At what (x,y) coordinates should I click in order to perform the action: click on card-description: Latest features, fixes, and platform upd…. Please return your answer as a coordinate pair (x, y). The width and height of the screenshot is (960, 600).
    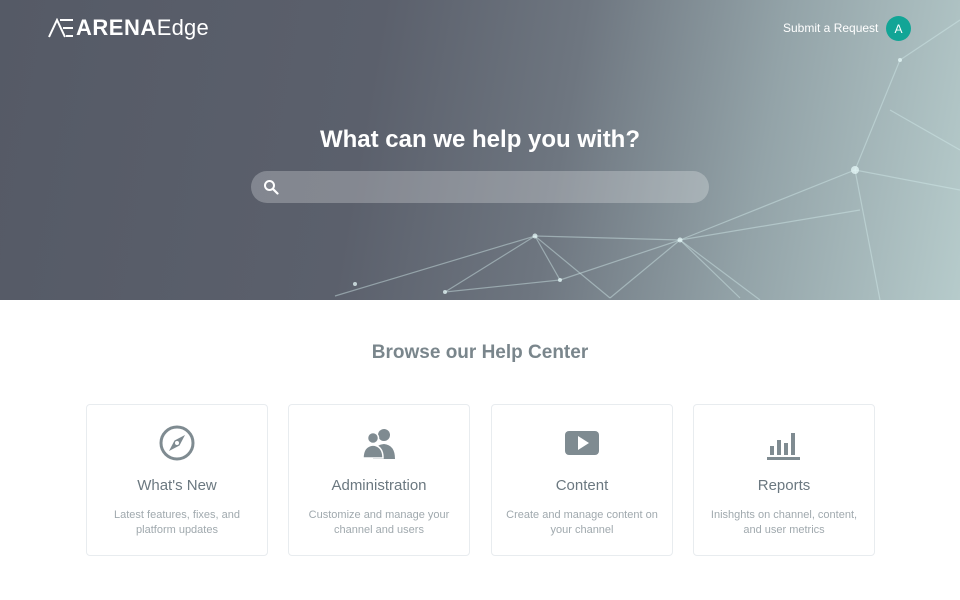
    Looking at the image, I should click on (177, 522).